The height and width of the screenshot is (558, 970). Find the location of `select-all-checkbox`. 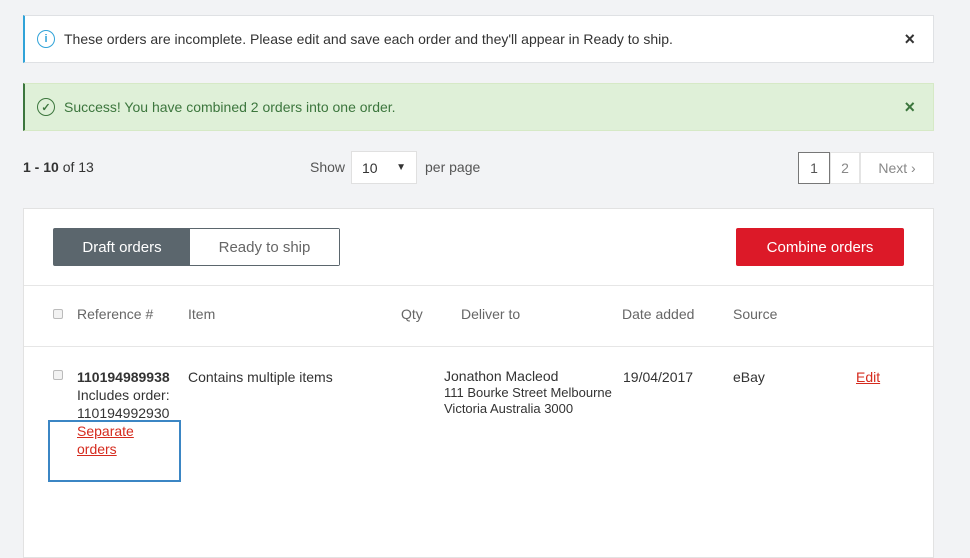

select-all-checkbox is located at coordinates (58, 314).